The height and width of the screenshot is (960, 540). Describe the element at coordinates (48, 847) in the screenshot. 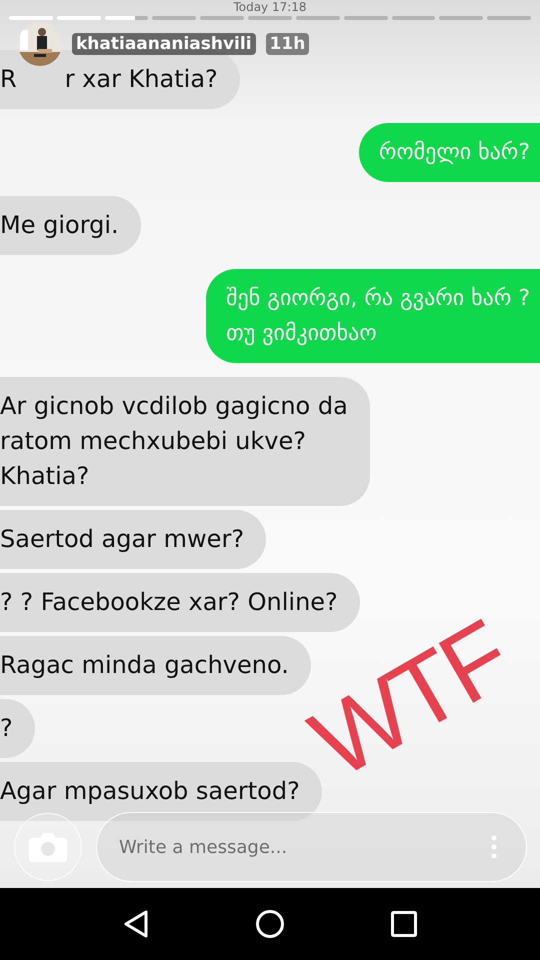

I see `camera-icon` at that location.